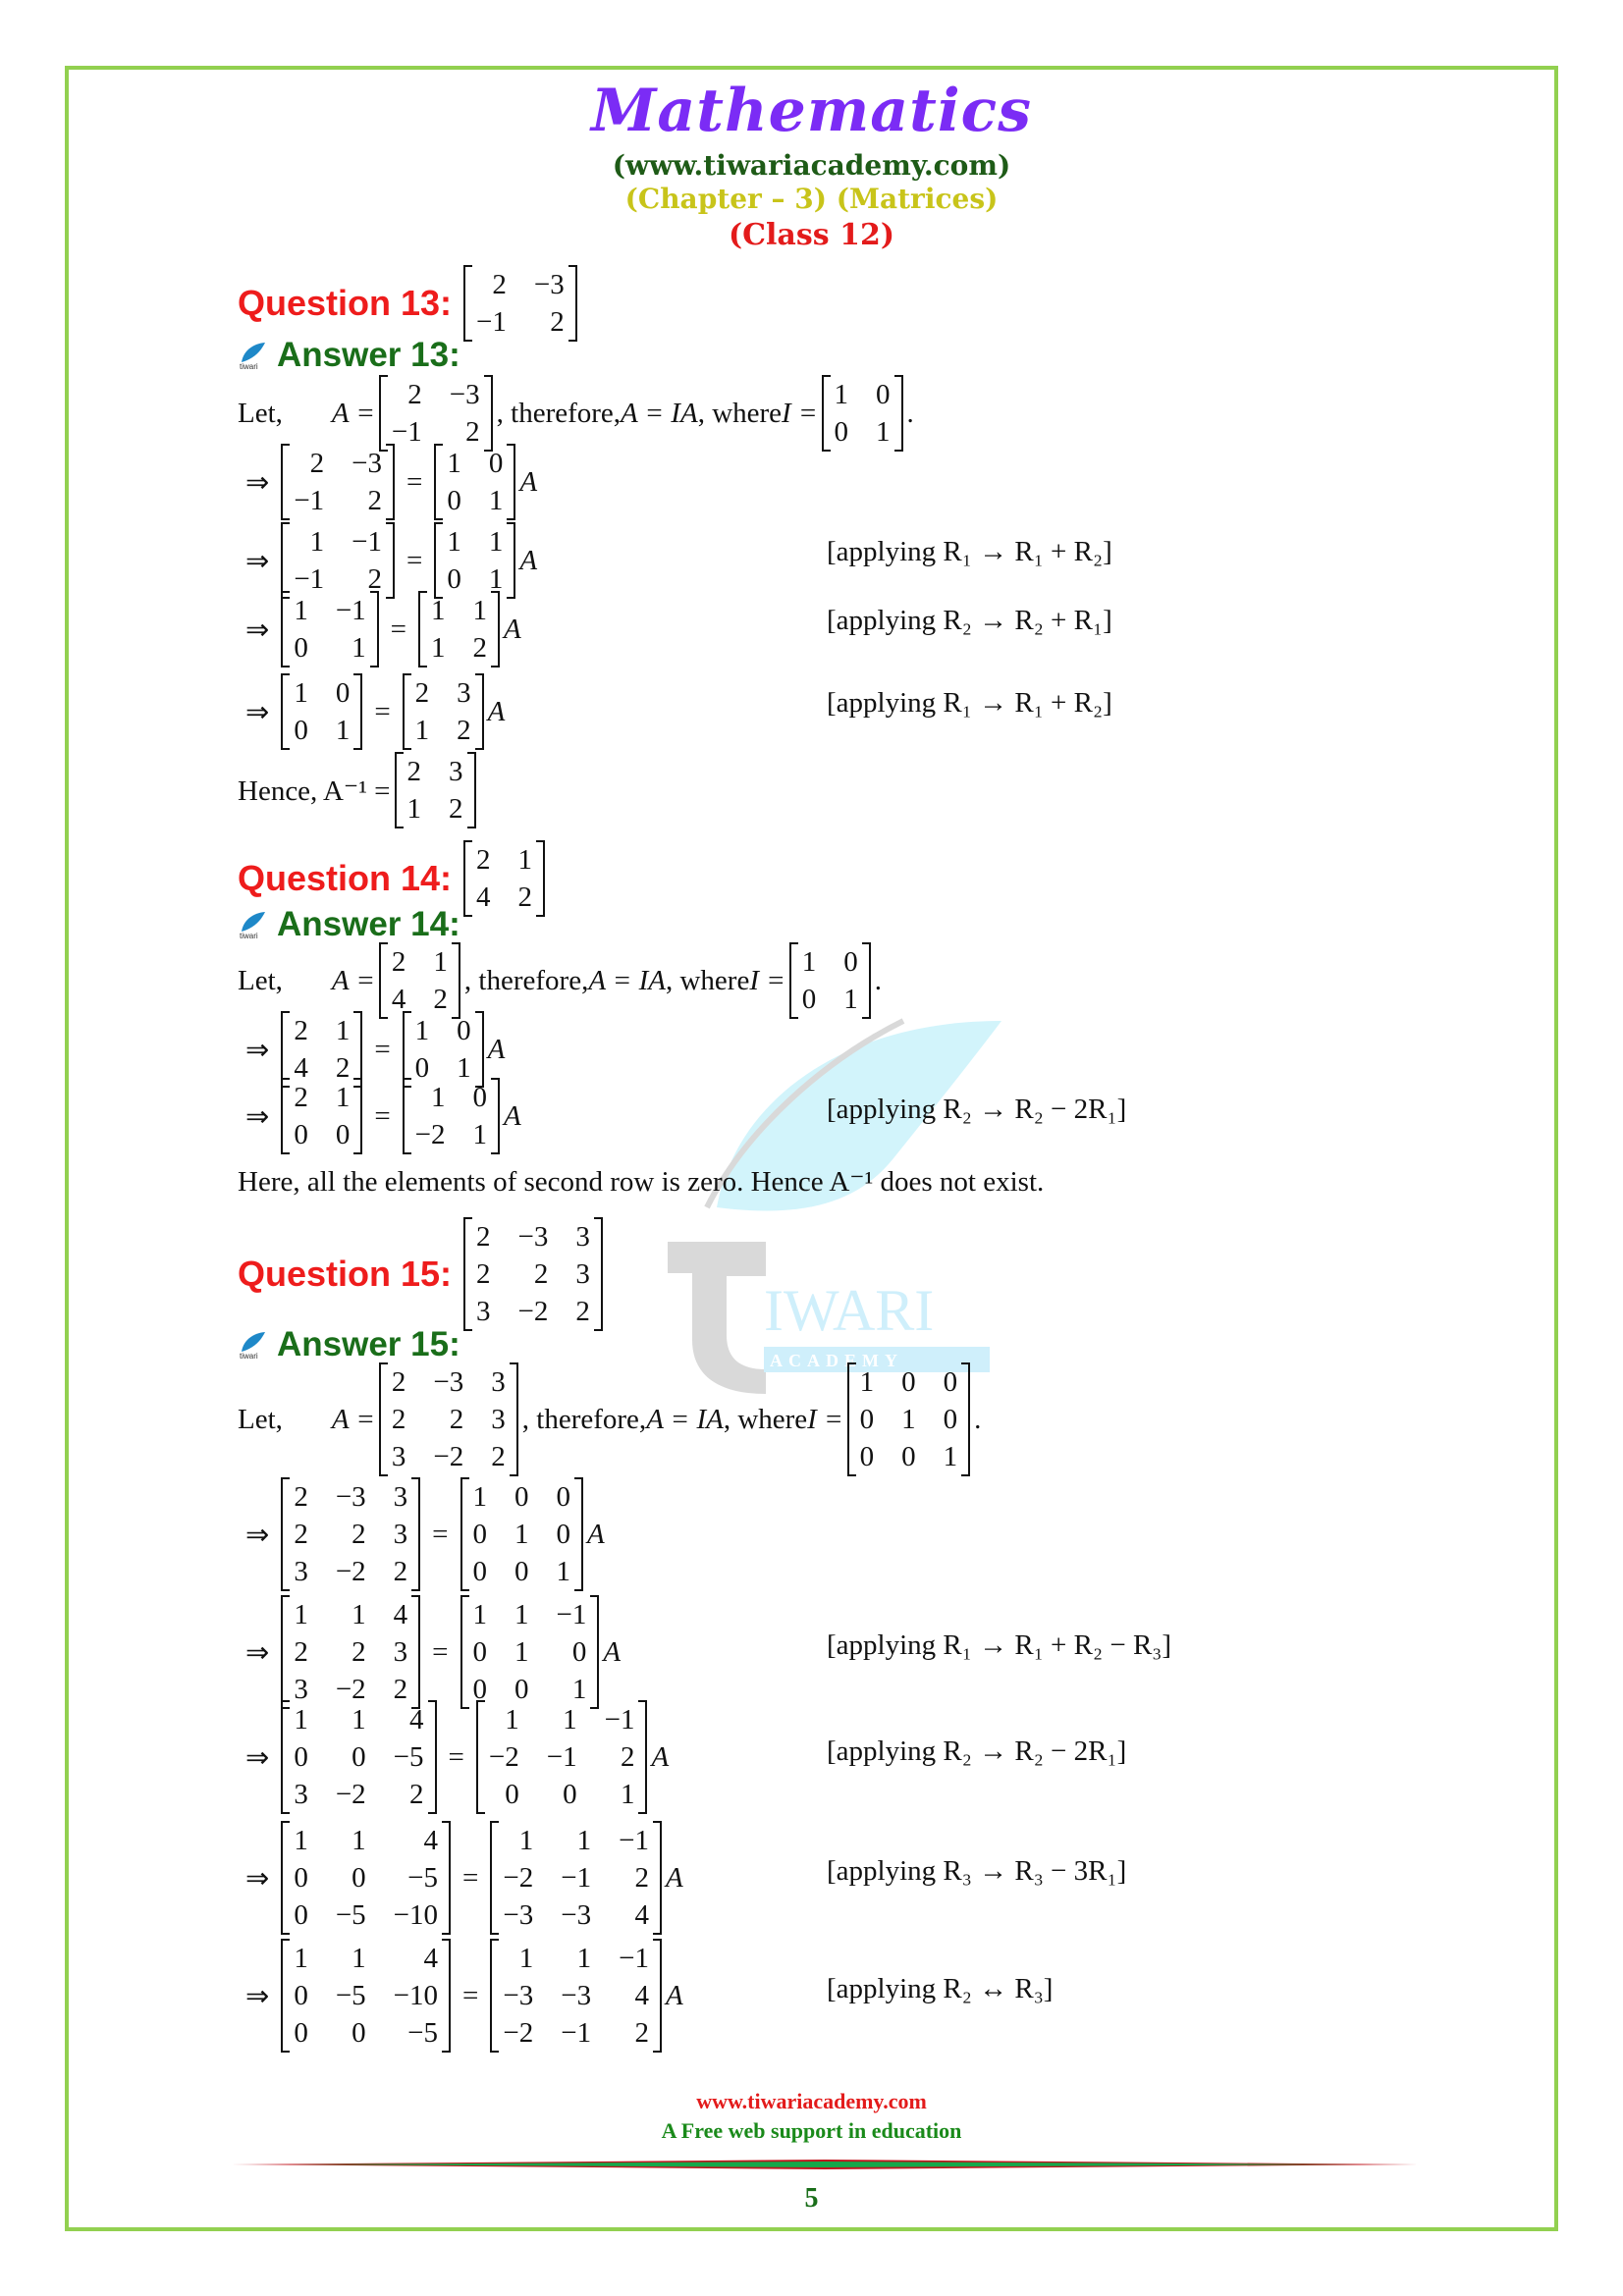  Describe the element at coordinates (366, 1996) in the screenshot. I see `matrix-grid: 1 1 4 0 −5 −10 0 0 −5` at that location.